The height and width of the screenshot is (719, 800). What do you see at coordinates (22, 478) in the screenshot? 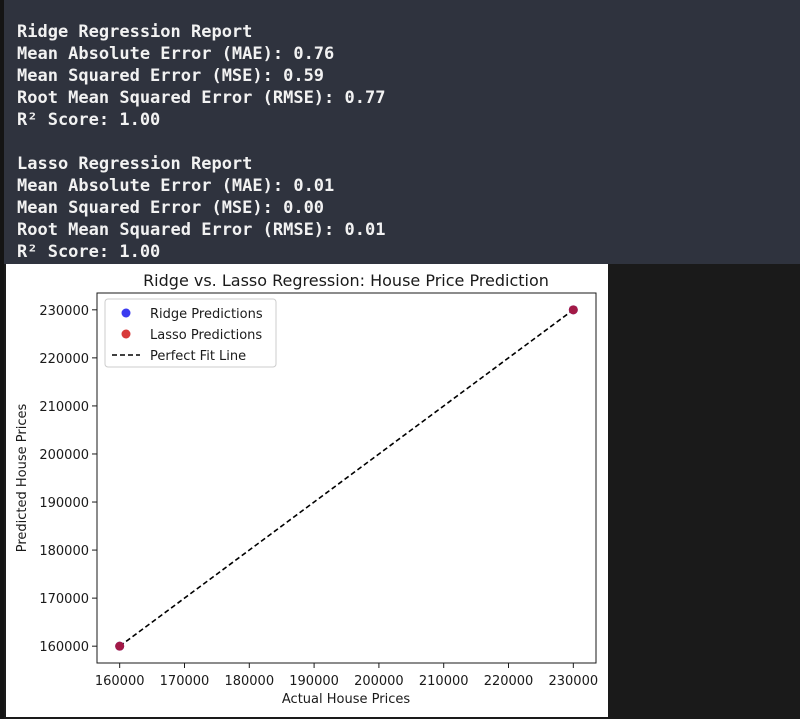
I see `y-axis-label: Predicted House Prices` at bounding box center [22, 478].